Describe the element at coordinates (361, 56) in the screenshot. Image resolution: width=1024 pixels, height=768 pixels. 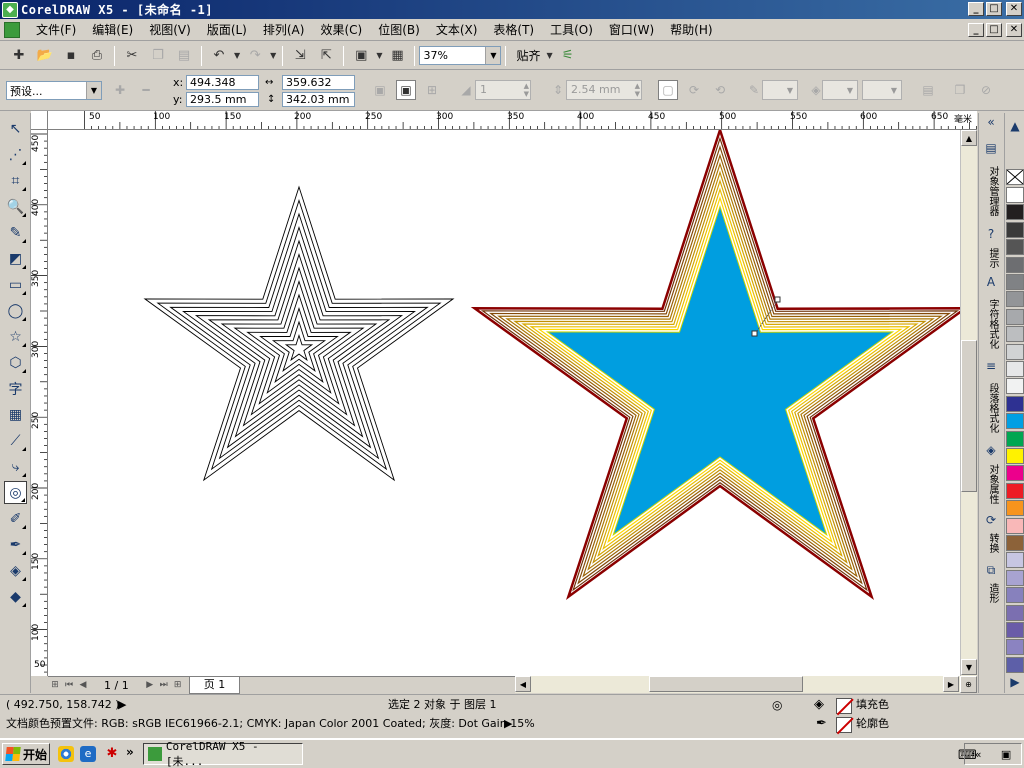
I see `launcher-icon: ▣` at that location.